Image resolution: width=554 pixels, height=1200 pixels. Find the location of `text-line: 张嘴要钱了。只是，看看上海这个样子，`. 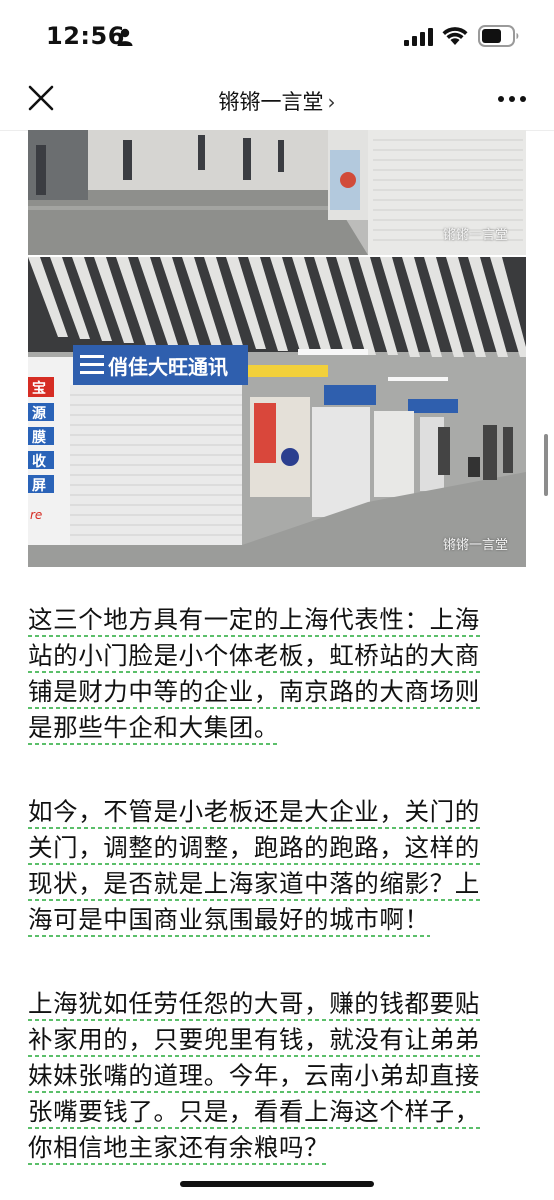

text-line: 张嘴要钱了。只是，看看上海这个样子， is located at coordinates (278, 1112).